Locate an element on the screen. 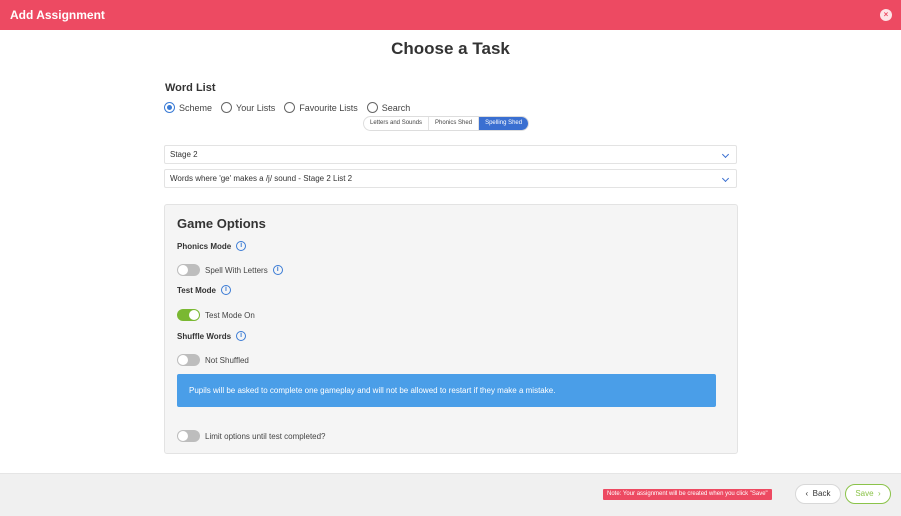  page-title: Choose a Task is located at coordinates (450, 48).